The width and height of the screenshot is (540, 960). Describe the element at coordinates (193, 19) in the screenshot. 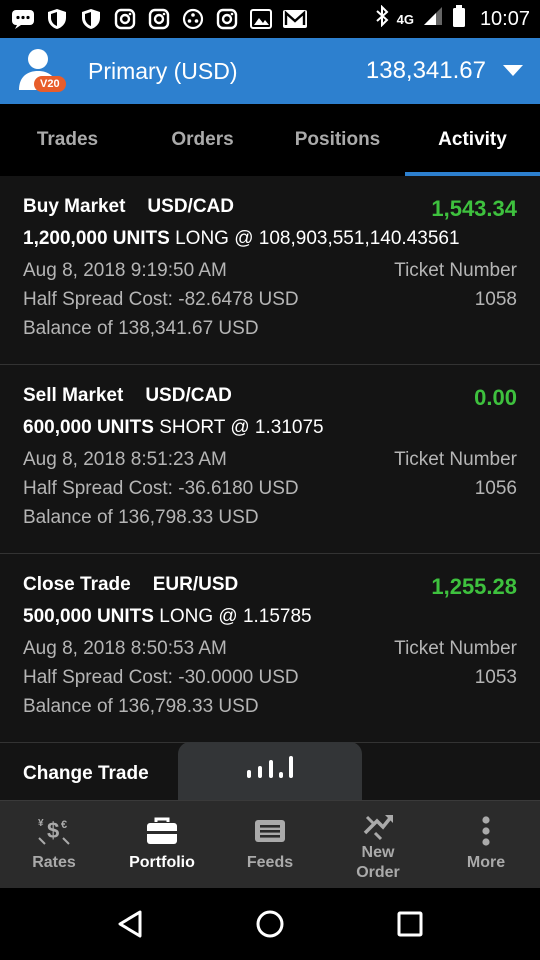

I see `dots-circle-icon` at that location.